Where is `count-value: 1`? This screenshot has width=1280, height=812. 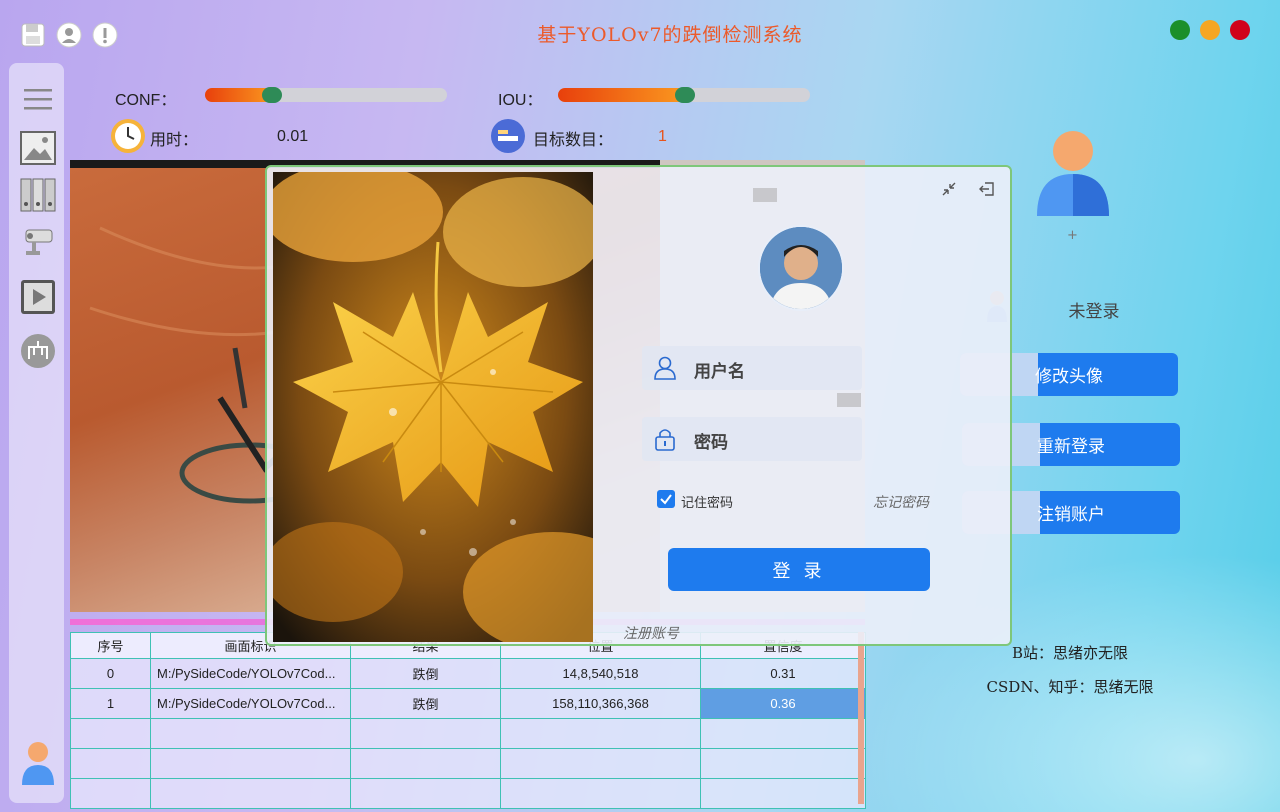 count-value: 1 is located at coordinates (662, 136).